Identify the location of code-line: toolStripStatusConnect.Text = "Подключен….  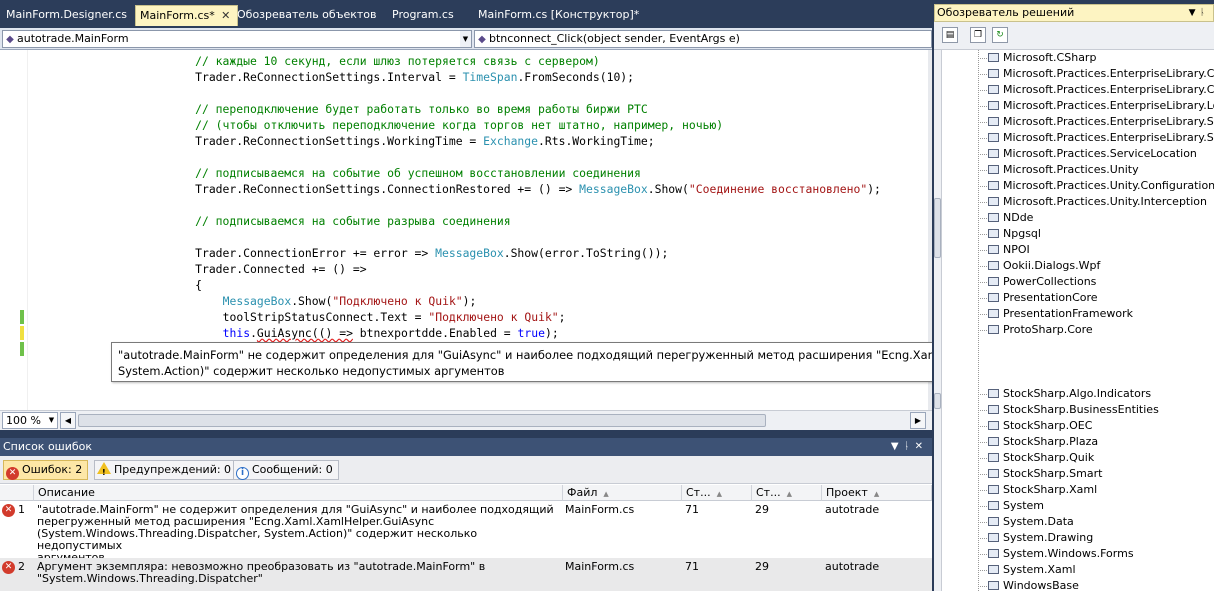
(440, 317).